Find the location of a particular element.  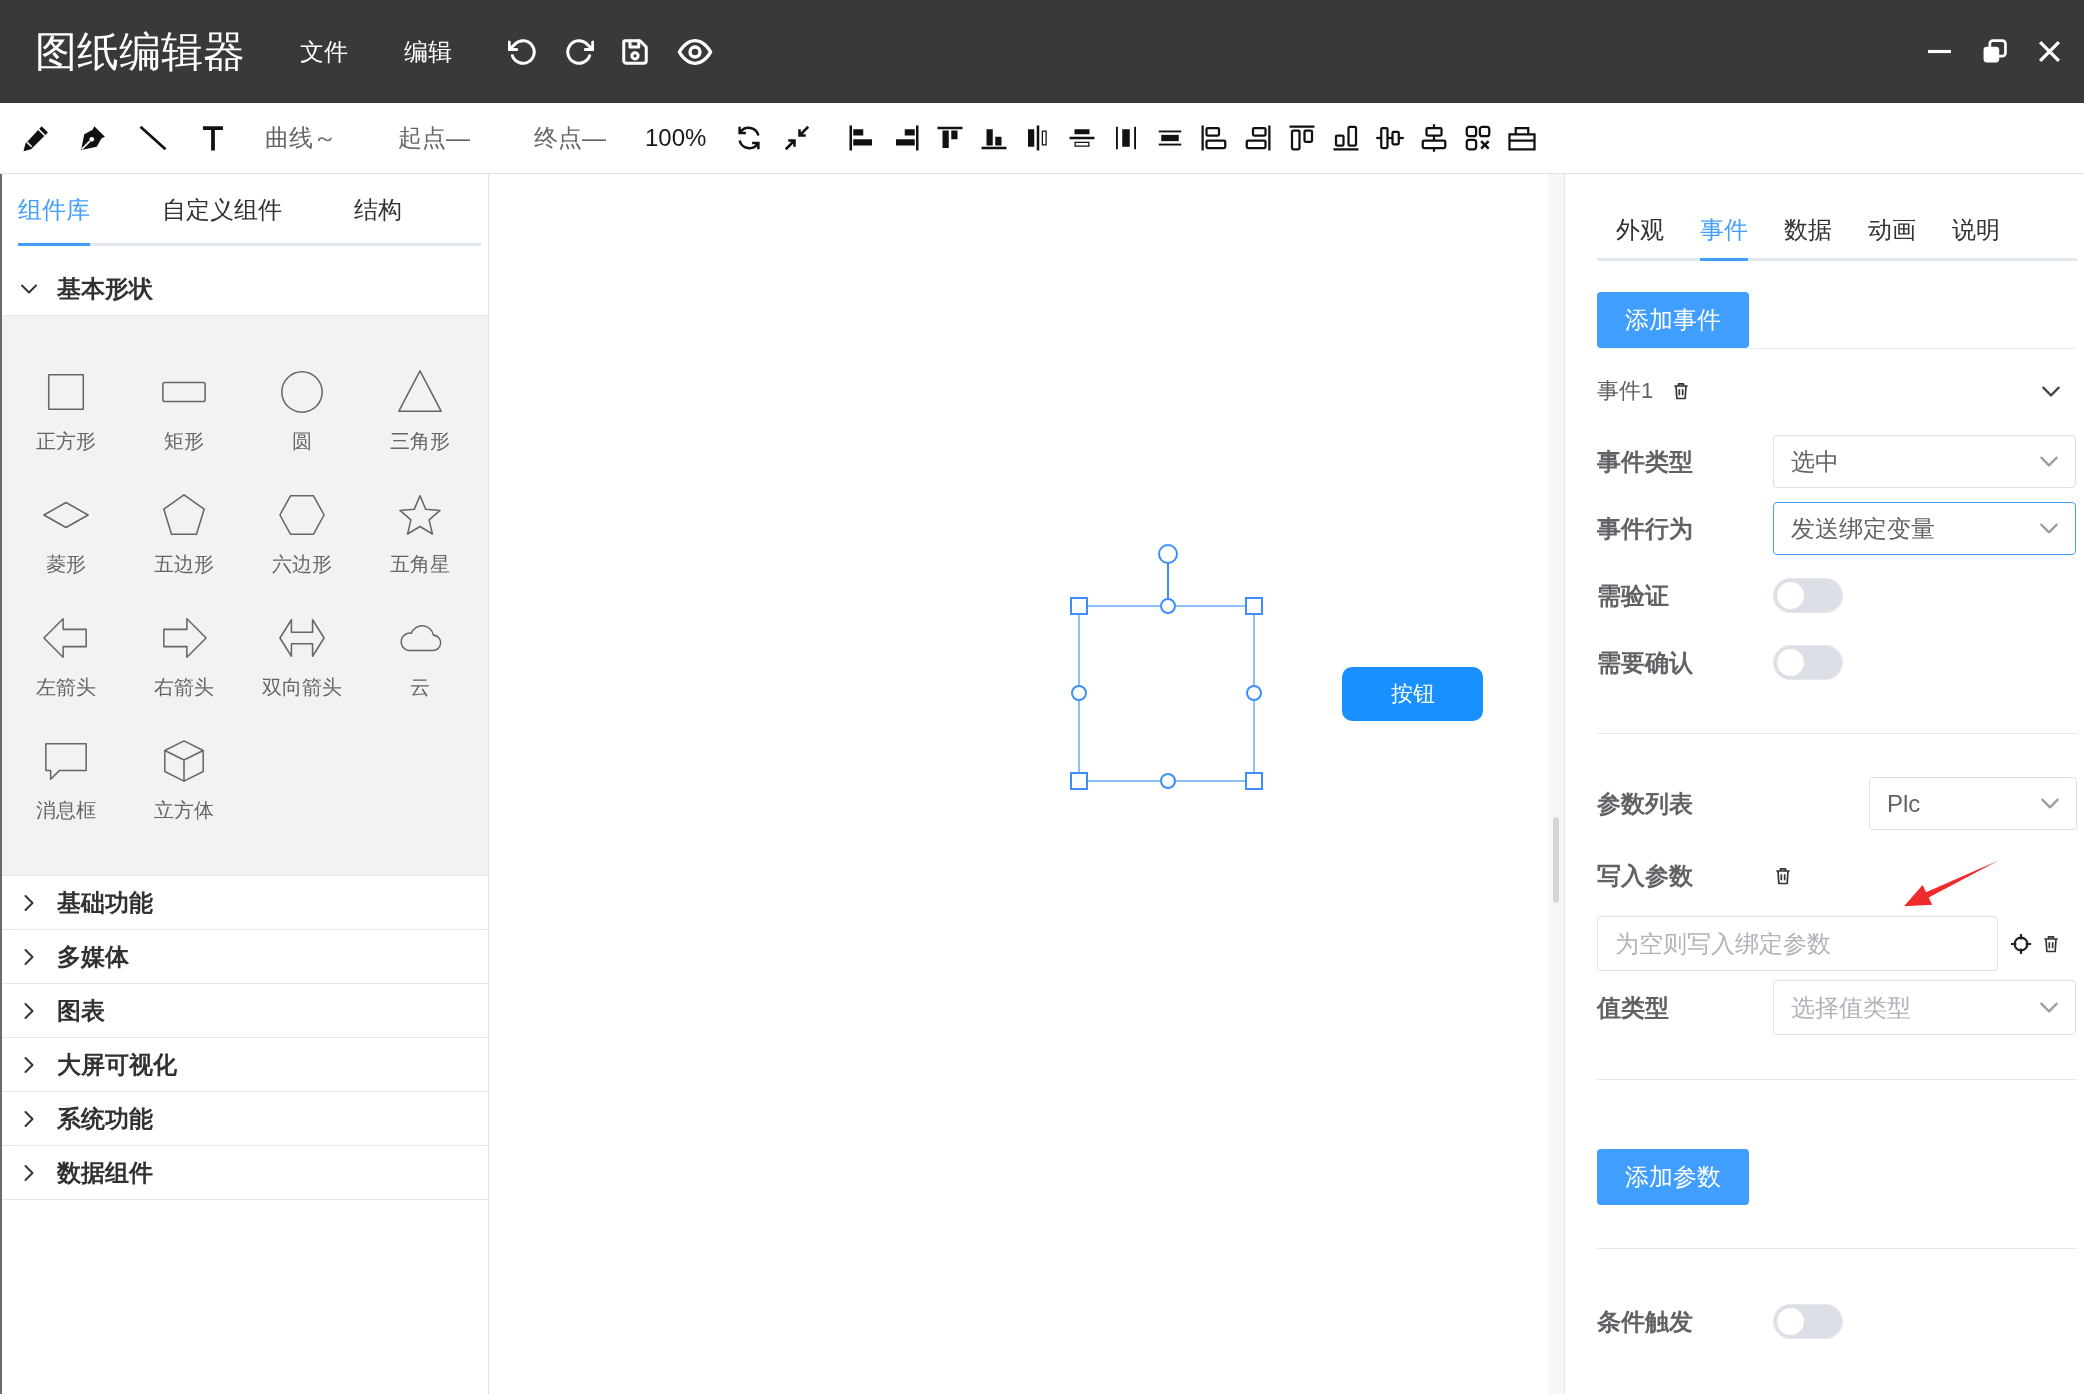

panel-tab: 结构 is located at coordinates (378, 218).